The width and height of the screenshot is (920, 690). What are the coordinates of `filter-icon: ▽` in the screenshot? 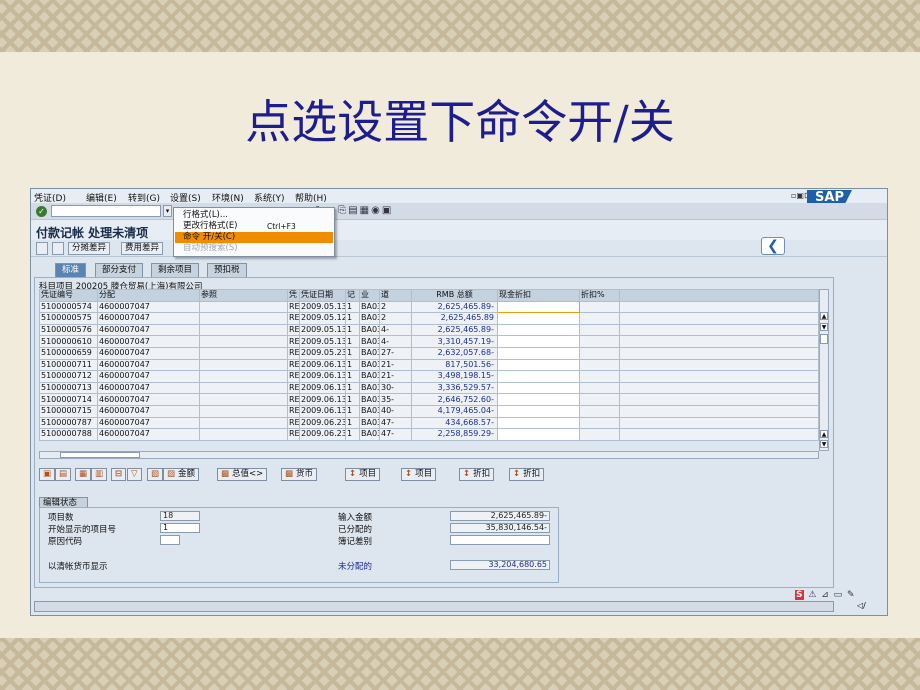 It's located at (134, 474).